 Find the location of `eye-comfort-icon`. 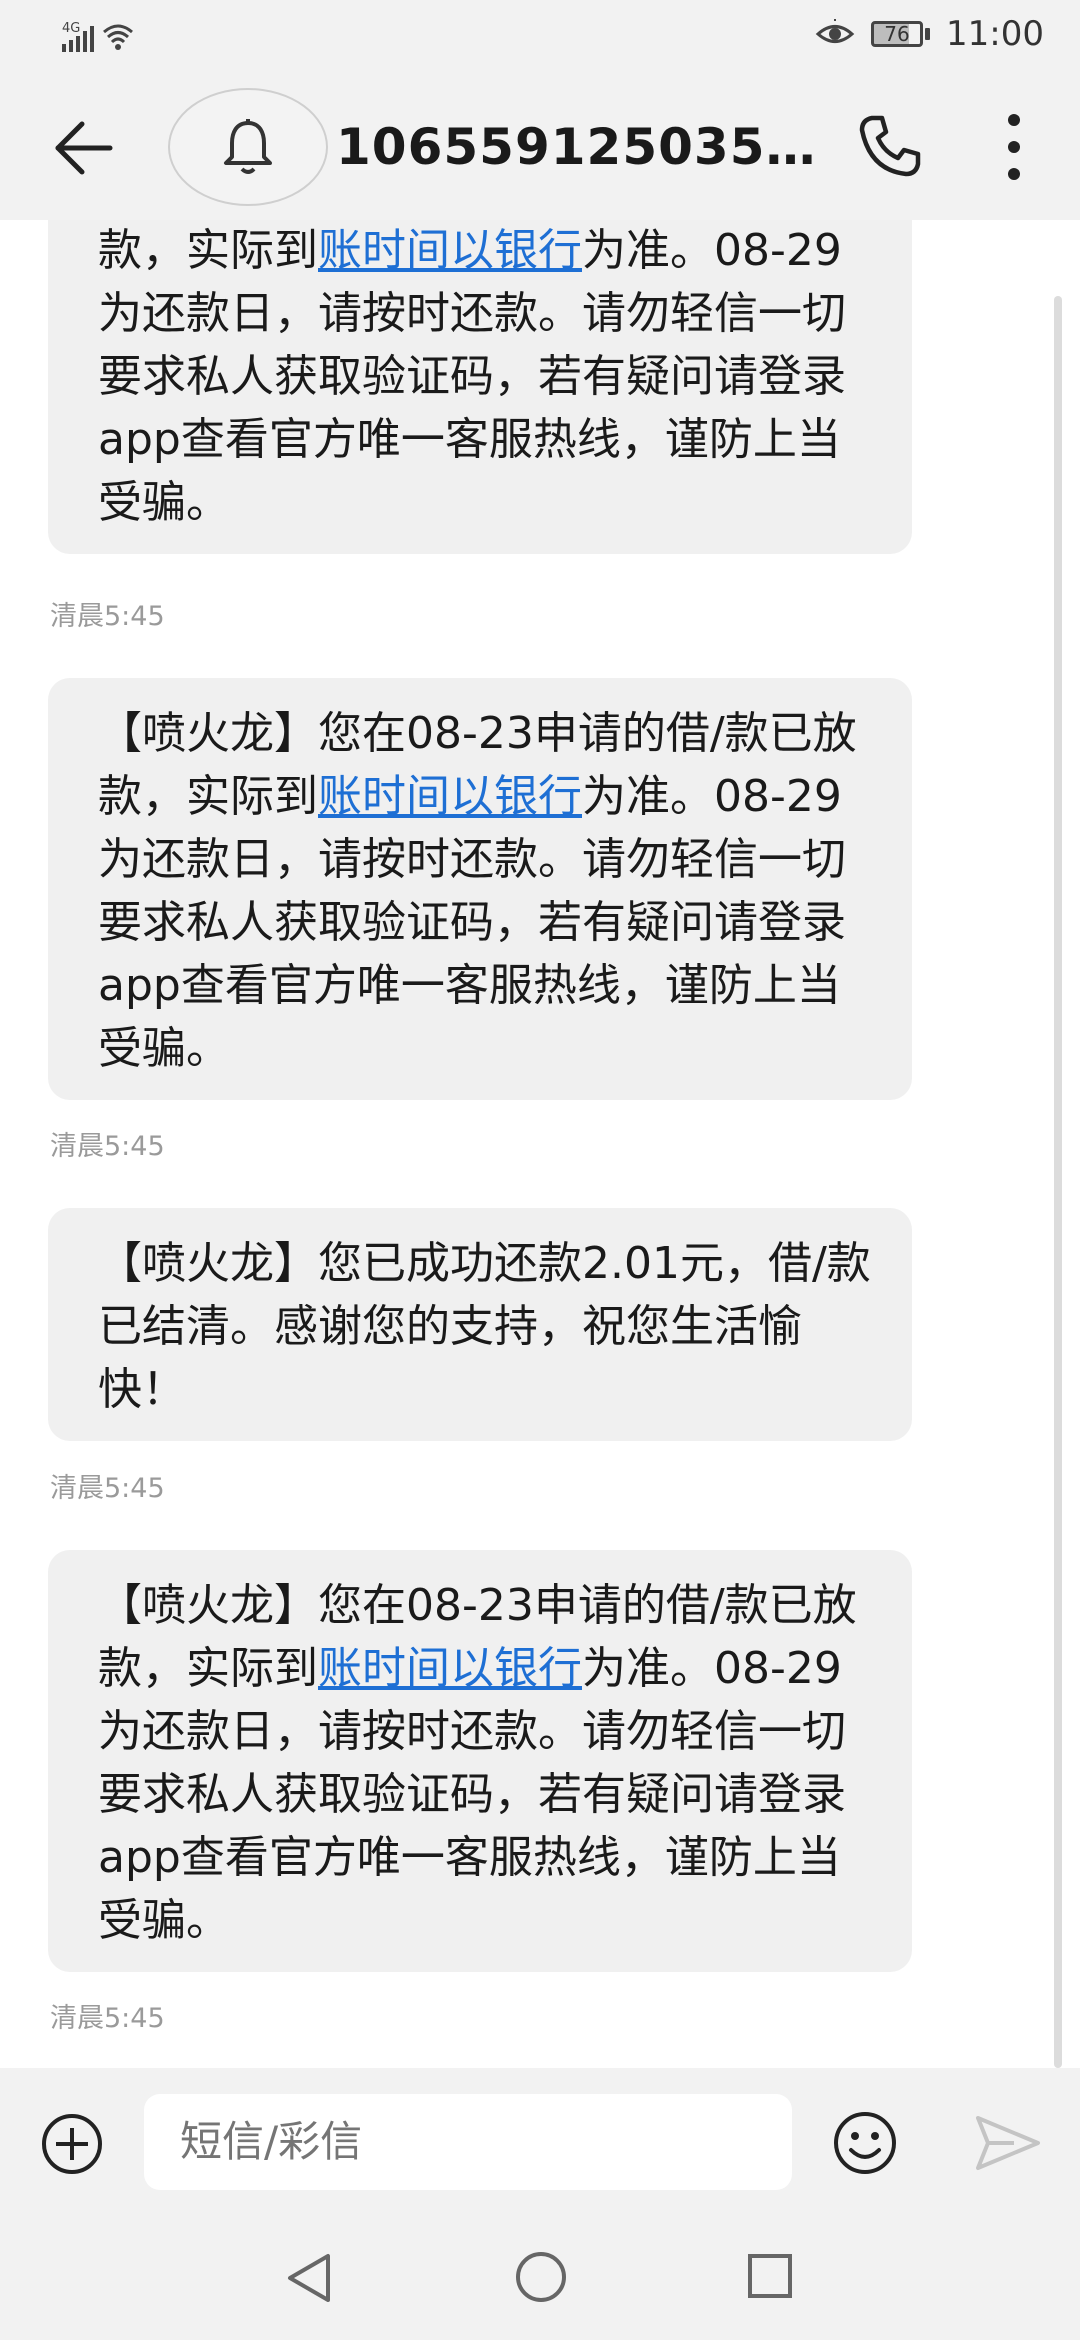

eye-comfort-icon is located at coordinates (835, 31).